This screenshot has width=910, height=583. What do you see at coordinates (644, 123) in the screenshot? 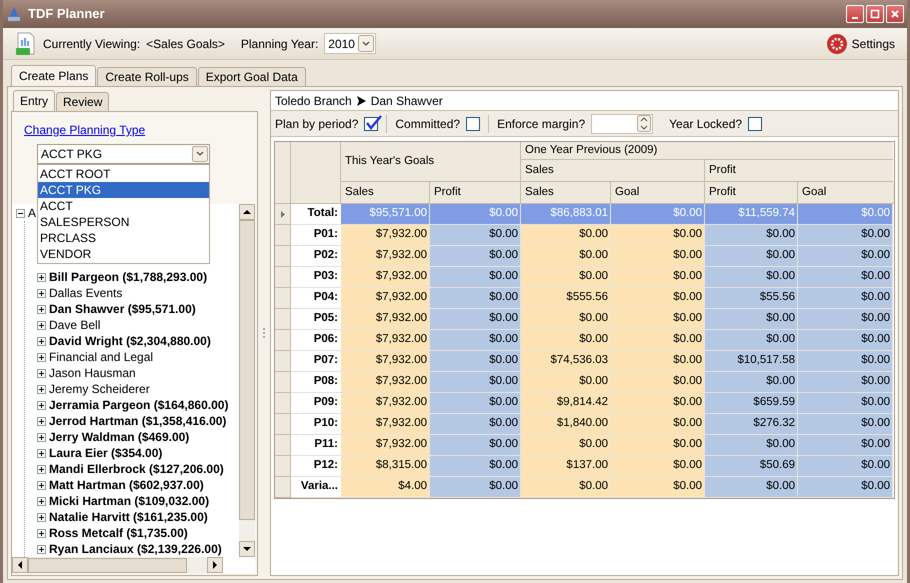
I see `spinner-arrows-icon` at bounding box center [644, 123].